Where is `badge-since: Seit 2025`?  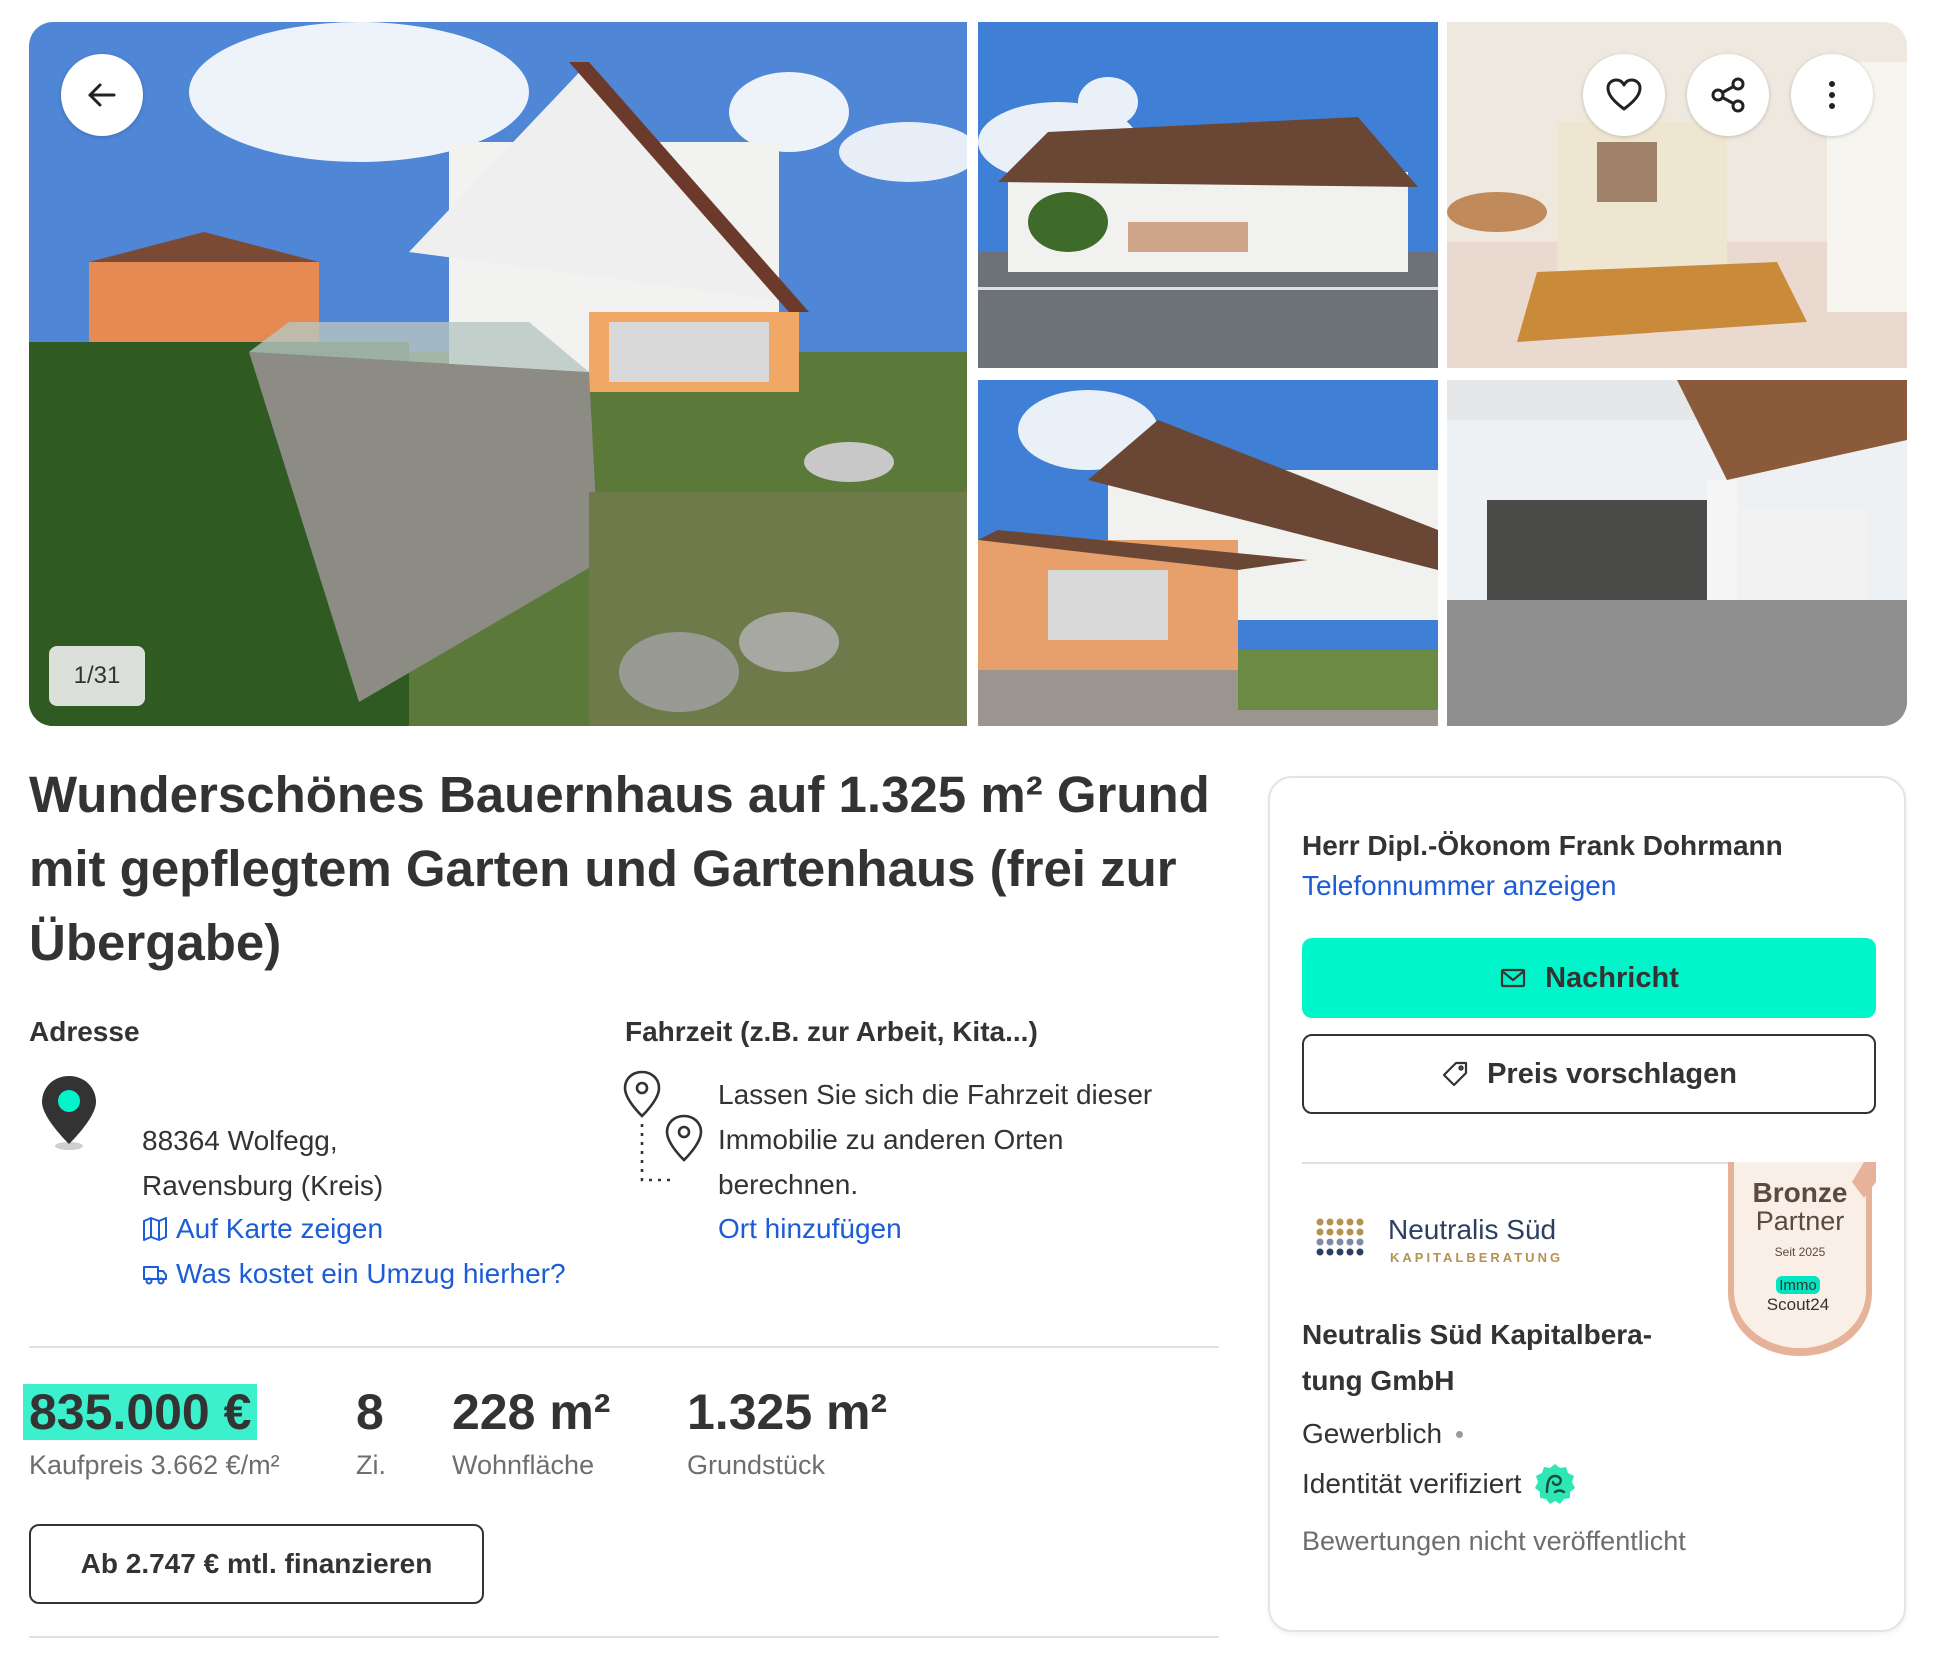
badge-since: Seit 2025 is located at coordinates (1800, 1252).